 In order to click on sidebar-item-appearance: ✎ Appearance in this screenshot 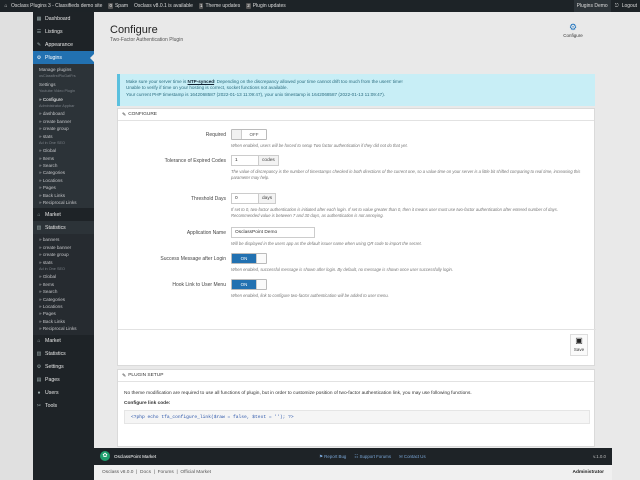, I will do `click(63, 44)`.